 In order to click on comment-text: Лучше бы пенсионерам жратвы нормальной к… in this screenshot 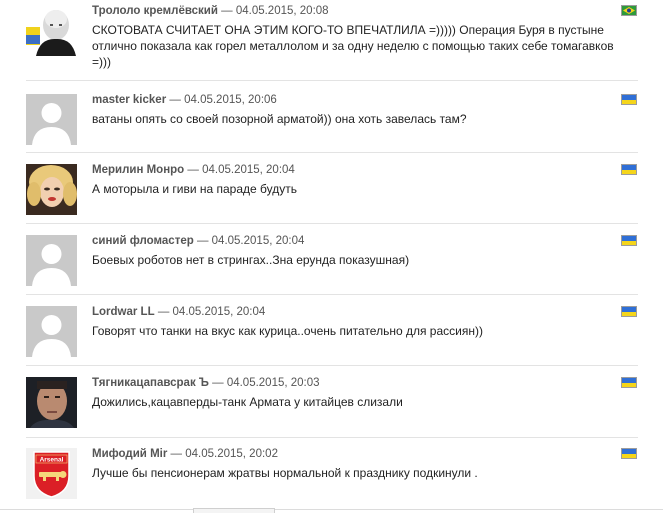, I will do `click(285, 473)`.